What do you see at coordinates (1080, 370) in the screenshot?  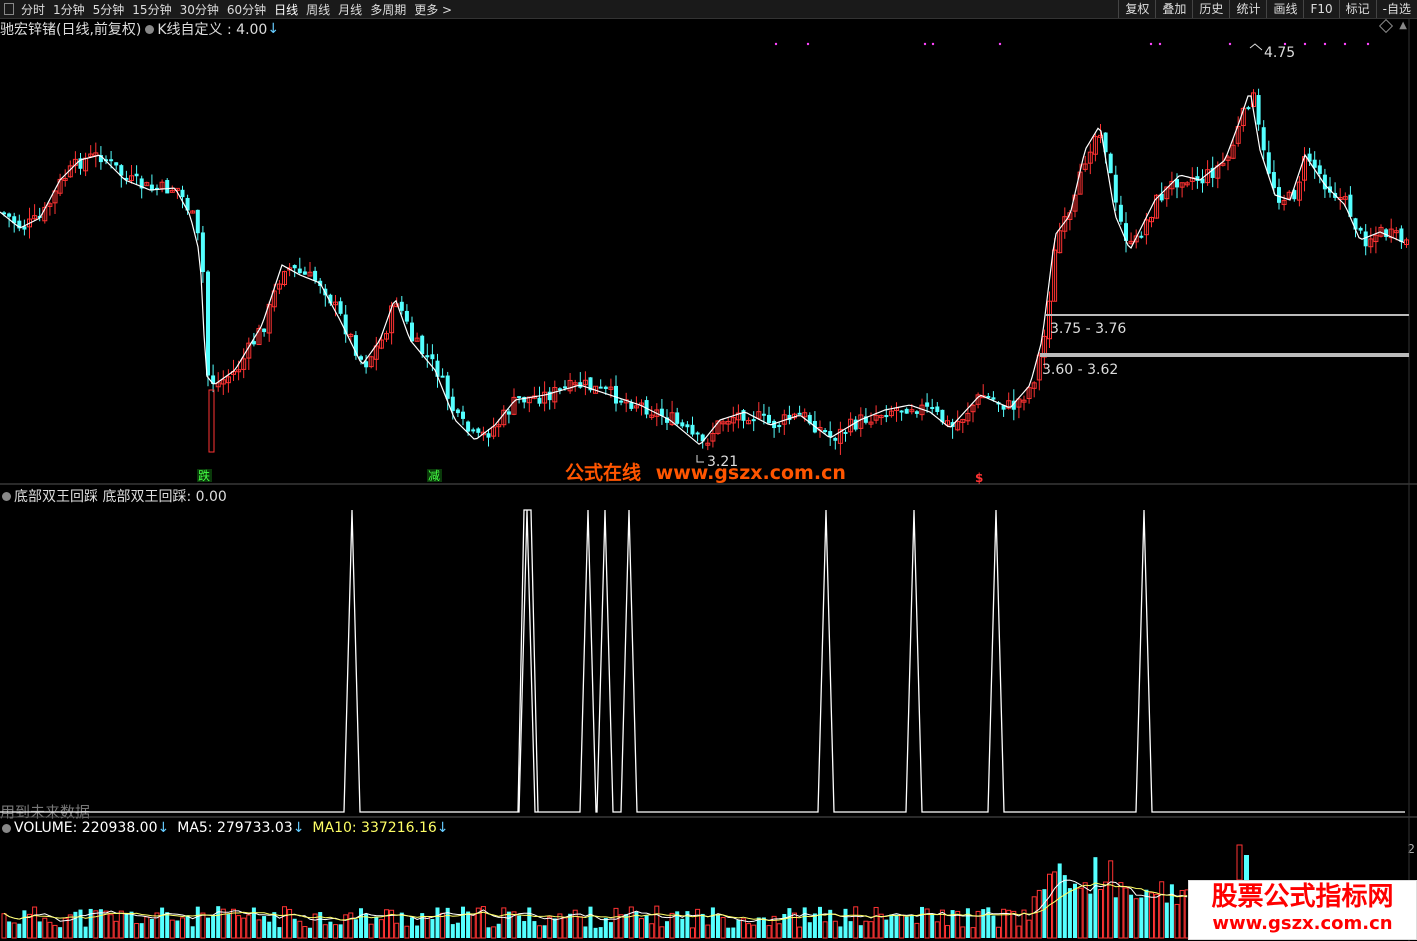 I see `zone2-label: 3.60 - 3.62` at bounding box center [1080, 370].